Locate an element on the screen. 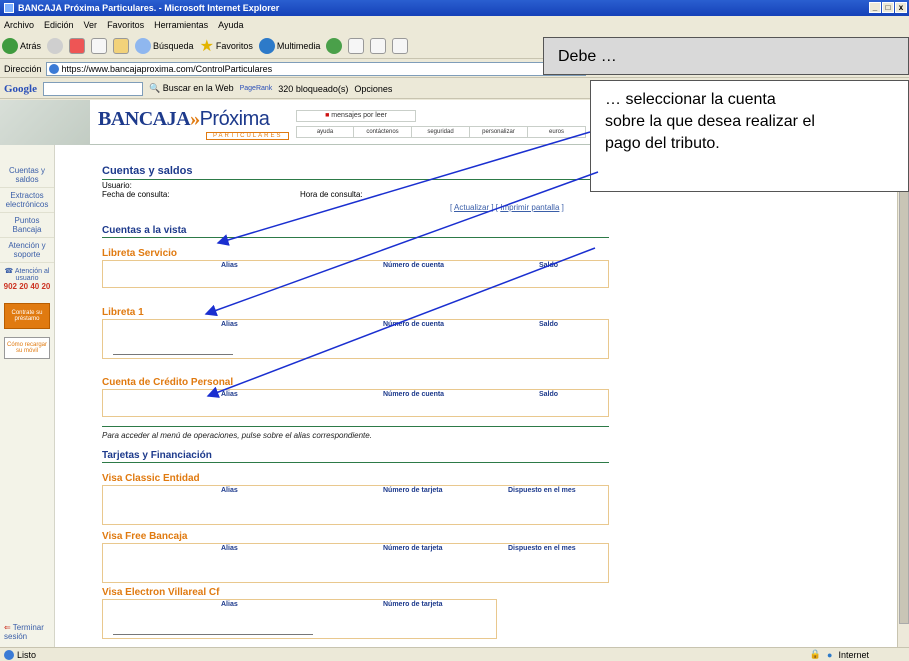 The image size is (909, 661). messages-label: mensajes por leer is located at coordinates (359, 115).